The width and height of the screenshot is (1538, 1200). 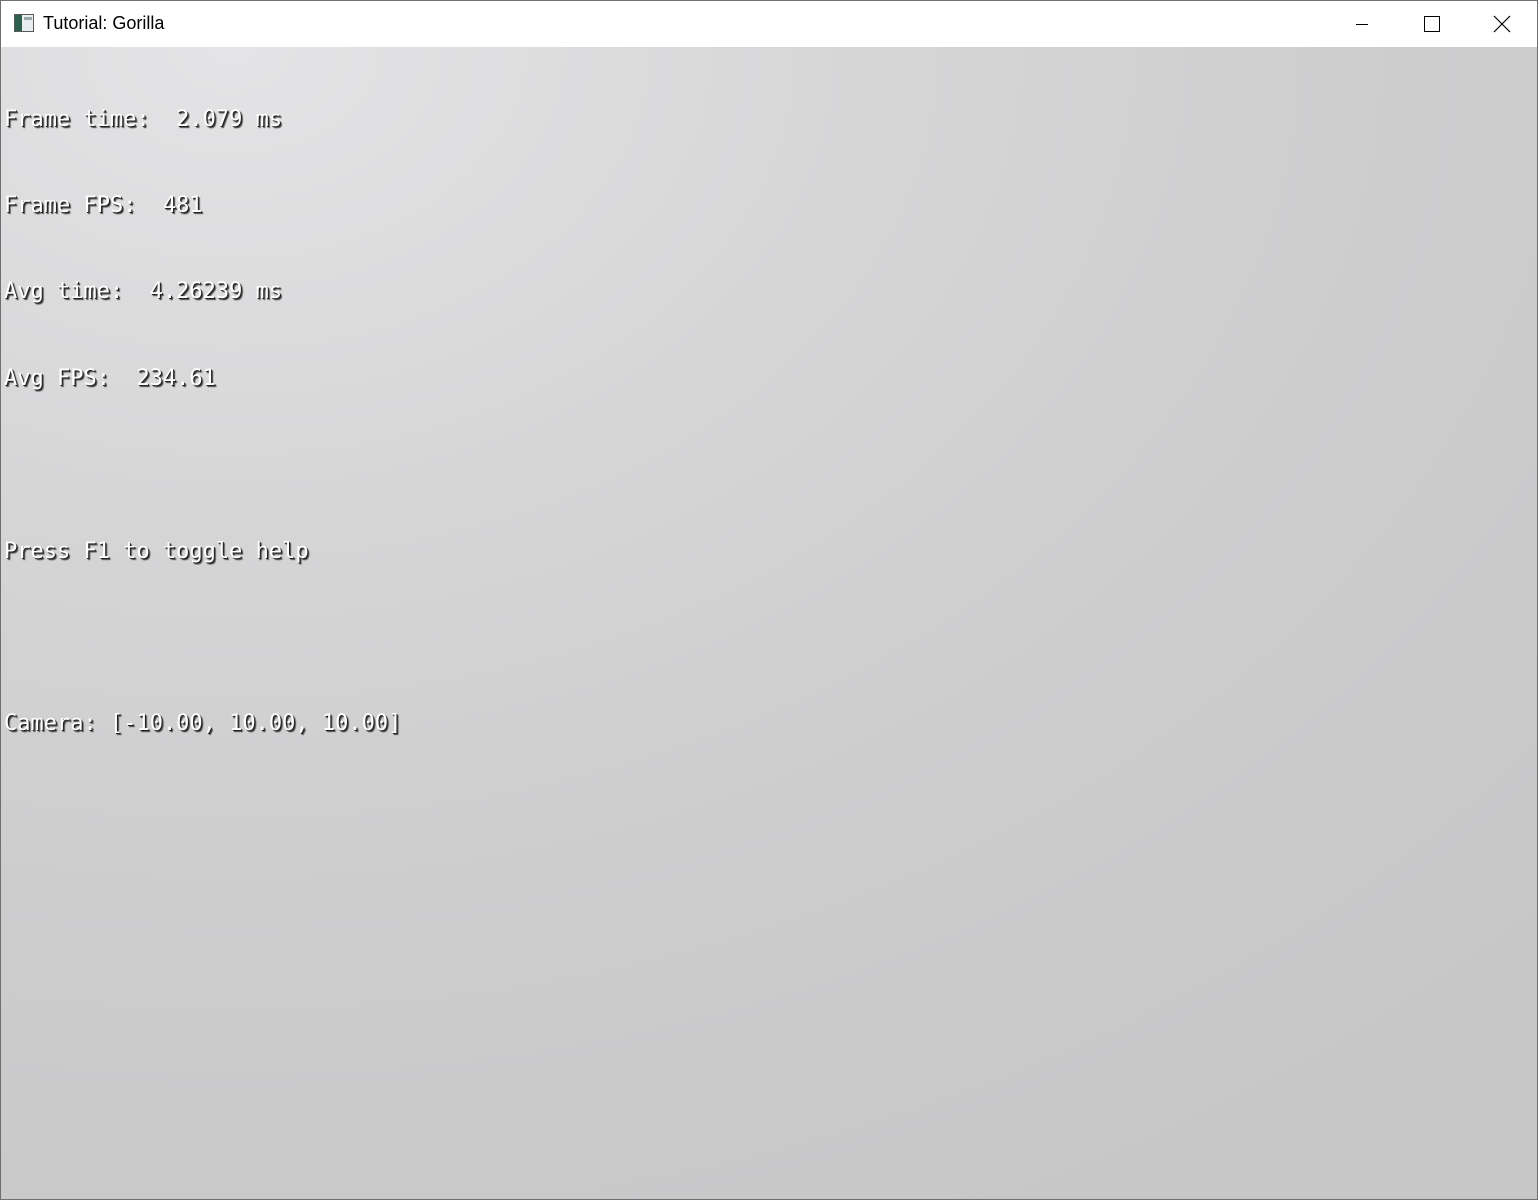 I want to click on maximize-icon, so click(x=1432, y=24).